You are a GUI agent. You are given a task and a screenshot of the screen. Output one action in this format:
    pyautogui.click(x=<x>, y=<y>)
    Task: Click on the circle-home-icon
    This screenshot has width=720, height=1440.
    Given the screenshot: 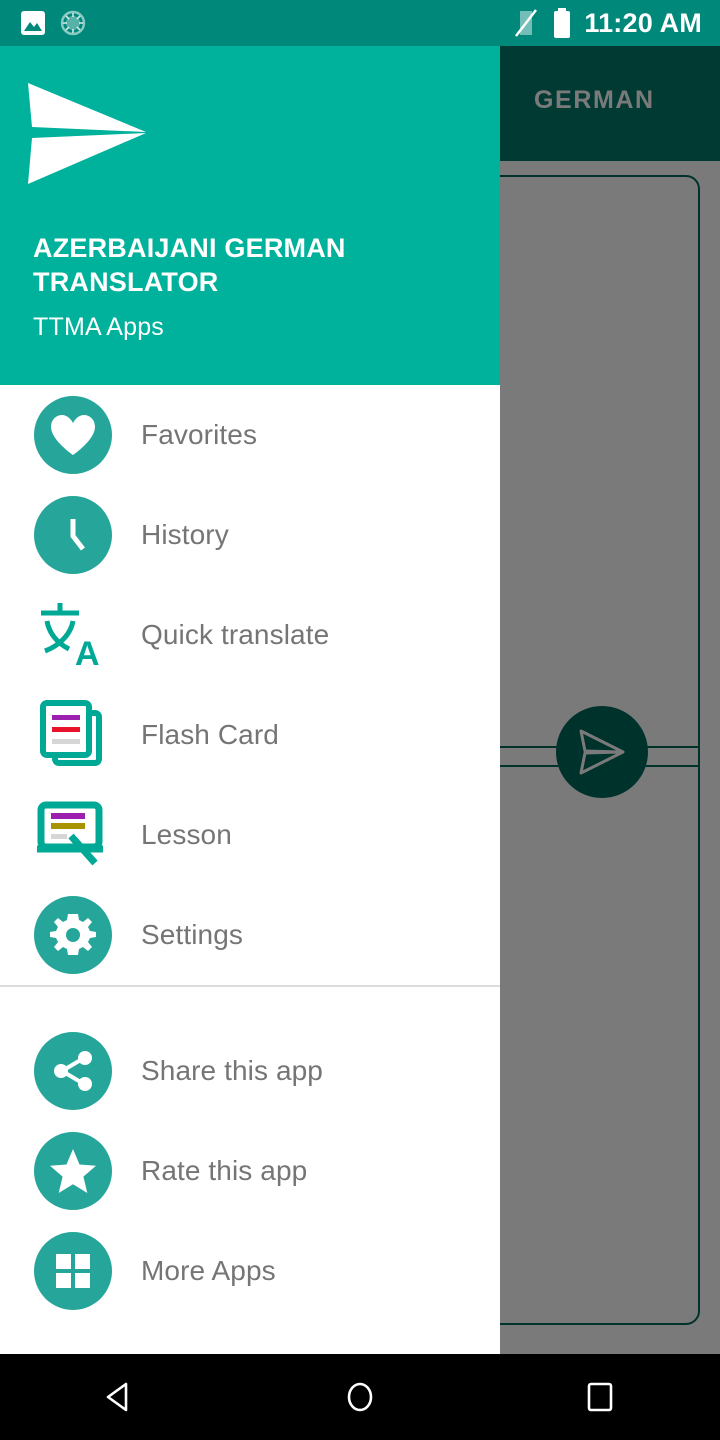 What is the action you would take?
    pyautogui.click(x=360, y=1397)
    